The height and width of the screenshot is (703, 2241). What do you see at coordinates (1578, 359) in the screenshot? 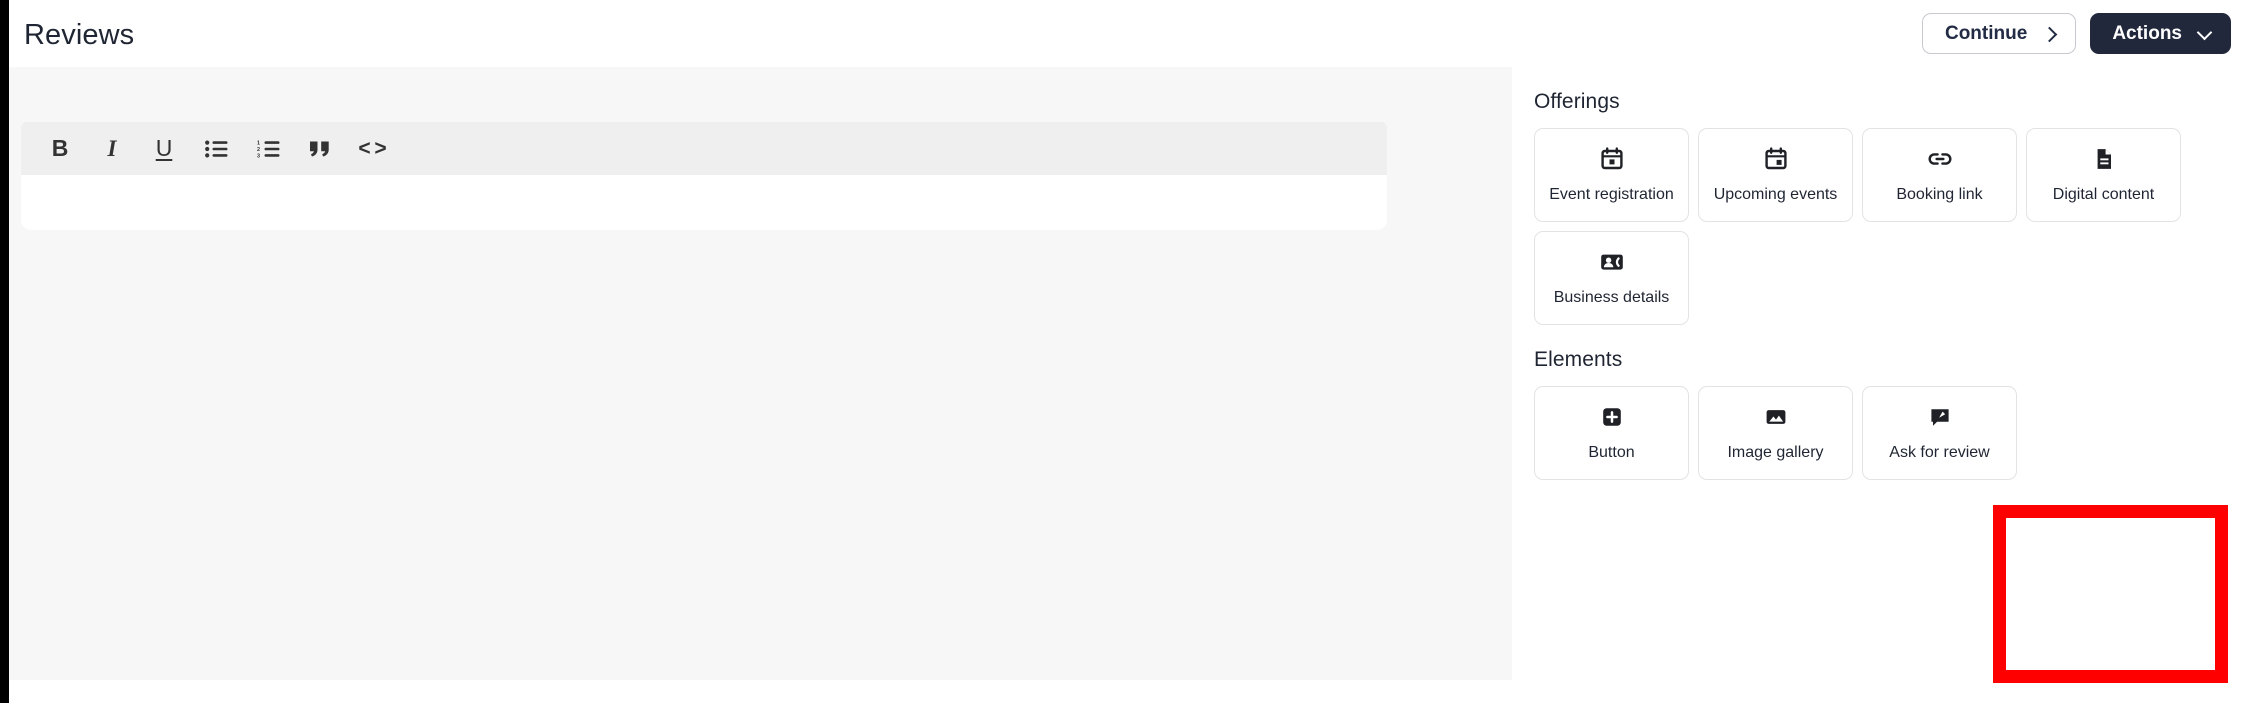
I see `section-heading-elements: Elements` at bounding box center [1578, 359].